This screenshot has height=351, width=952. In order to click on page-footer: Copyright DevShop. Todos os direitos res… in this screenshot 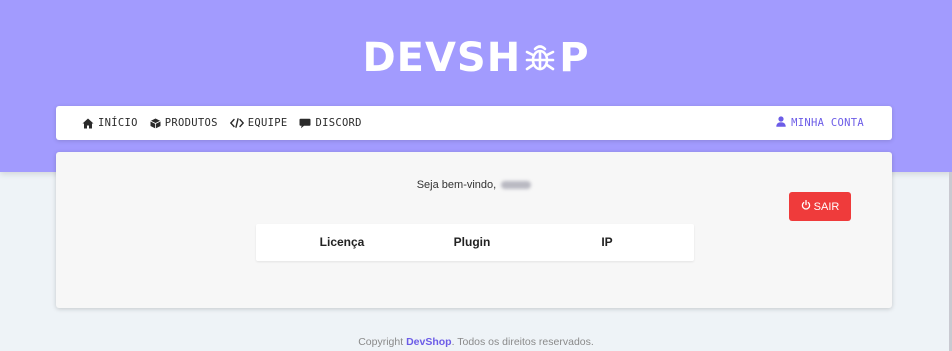, I will do `click(476, 342)`.